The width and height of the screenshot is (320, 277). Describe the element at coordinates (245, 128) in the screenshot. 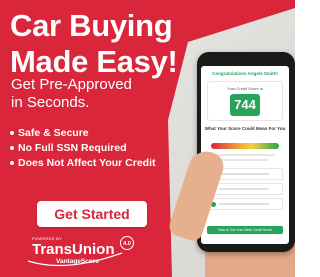

I see `score-meaning-heading: What Your Score Could Mean For You` at that location.